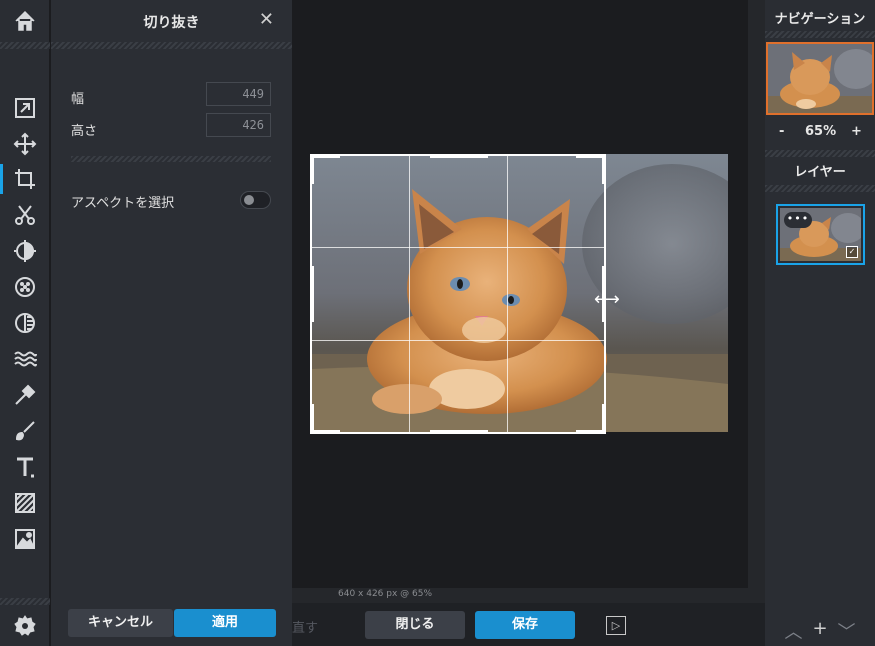 The image size is (875, 646). What do you see at coordinates (312, 419) in the screenshot?
I see `crop-handle-bl-v` at bounding box center [312, 419].